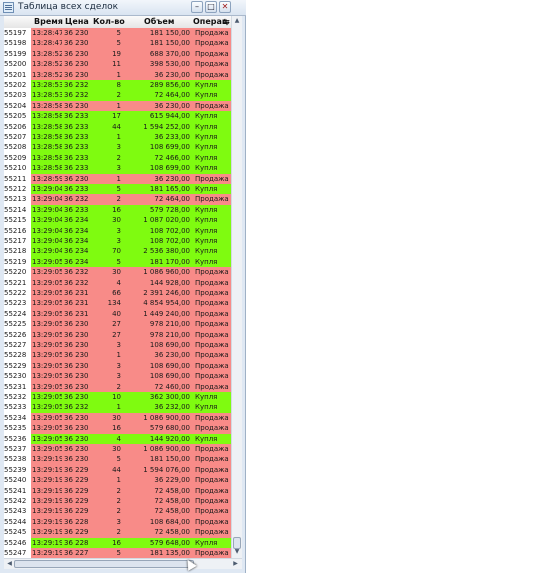 This screenshot has height=573, width=550. What do you see at coordinates (117, 241) in the screenshot?
I see `table-row: 55217 13:29:04 36 234 3 108 702,00 Купля` at bounding box center [117, 241].